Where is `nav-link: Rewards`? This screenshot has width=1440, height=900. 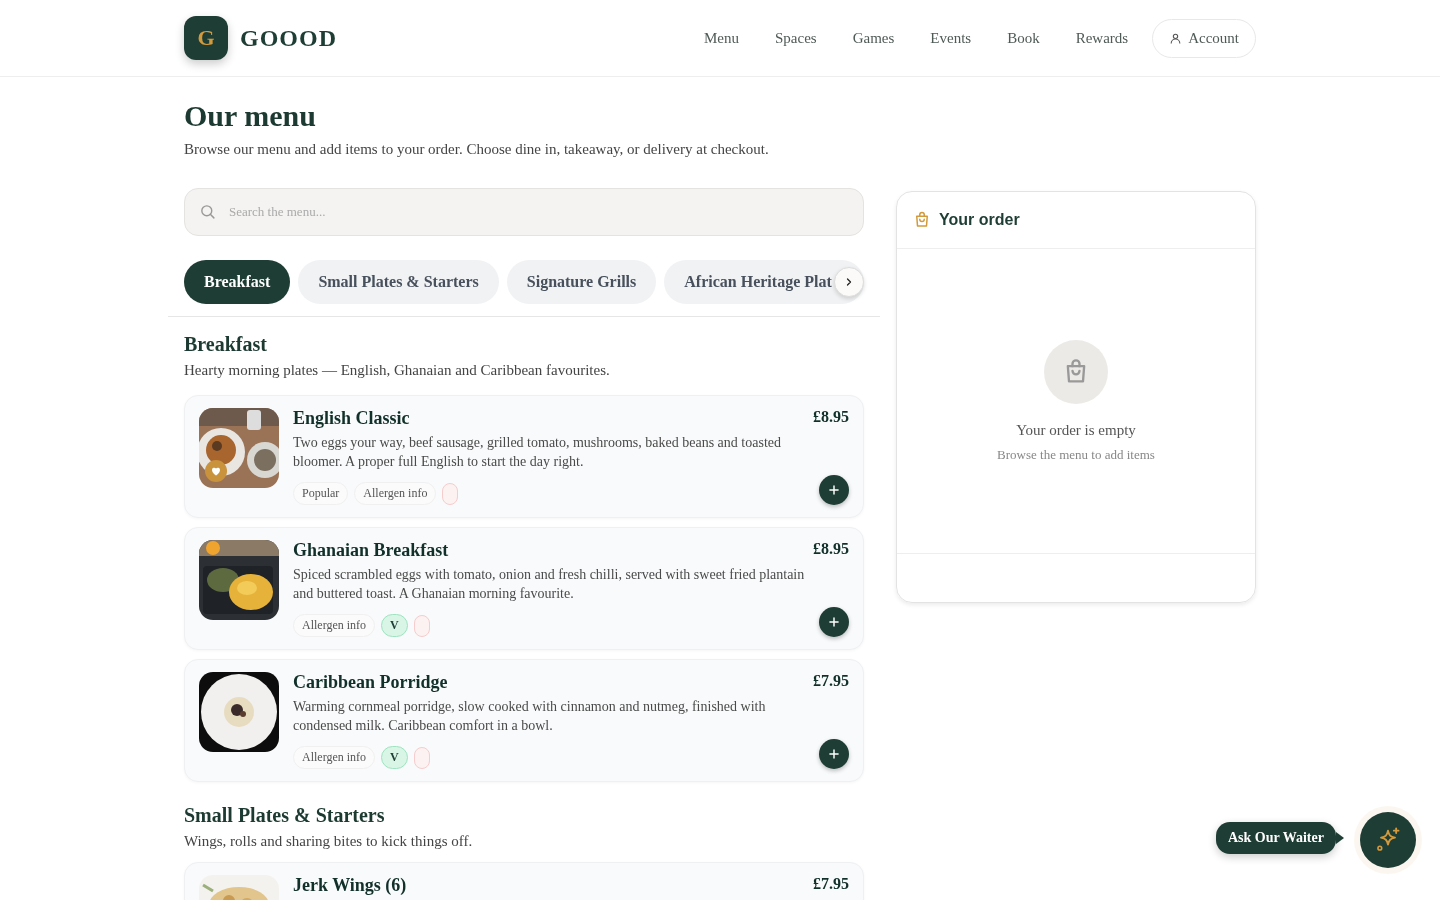
nav-link: Rewards is located at coordinates (1102, 38).